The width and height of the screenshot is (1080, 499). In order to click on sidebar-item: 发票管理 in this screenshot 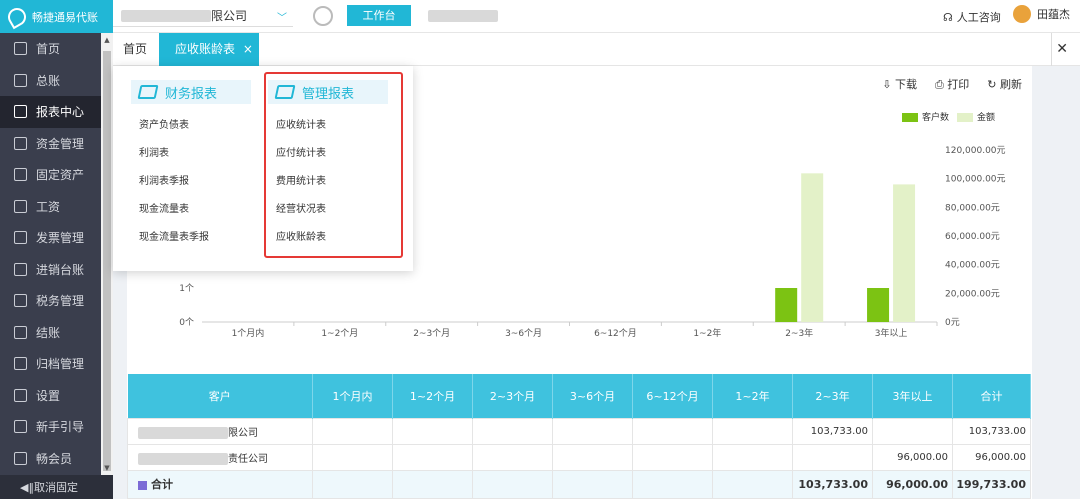, I will do `click(56, 238)`.